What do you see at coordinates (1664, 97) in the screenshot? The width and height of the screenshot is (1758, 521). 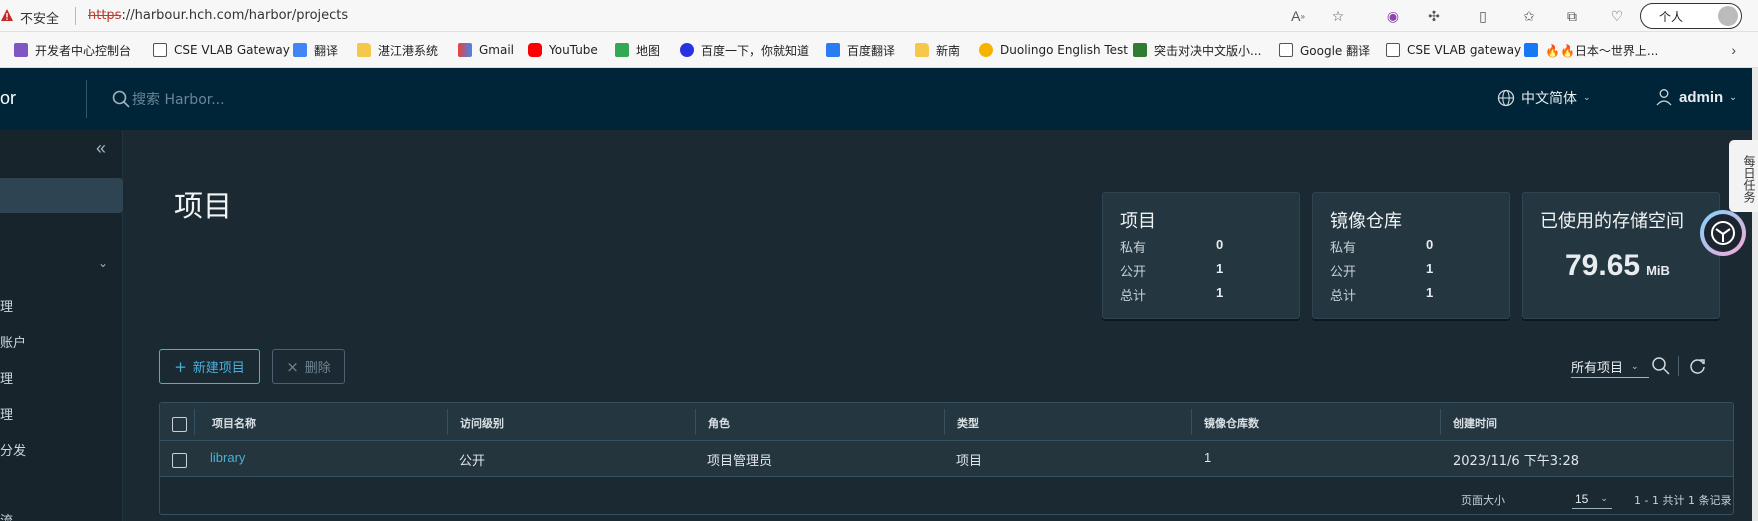 I see `user-icon` at bounding box center [1664, 97].